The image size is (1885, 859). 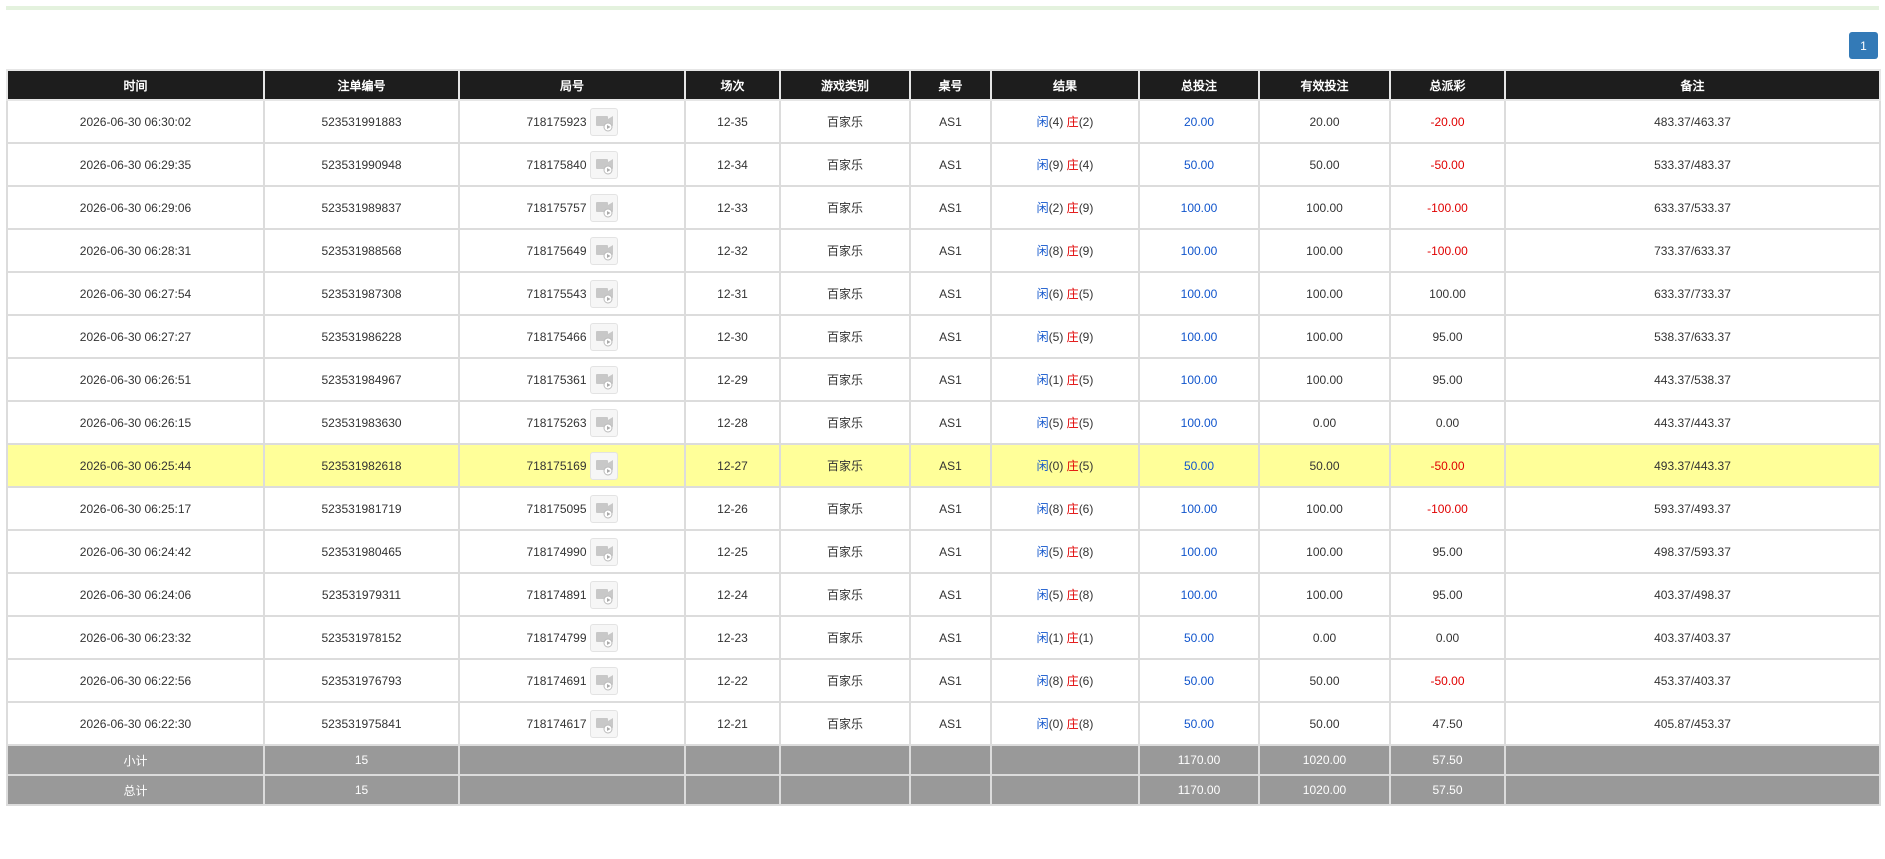 What do you see at coordinates (135, 207) in the screenshot?
I see `cell-time: 2026-06-30 06:29:06` at bounding box center [135, 207].